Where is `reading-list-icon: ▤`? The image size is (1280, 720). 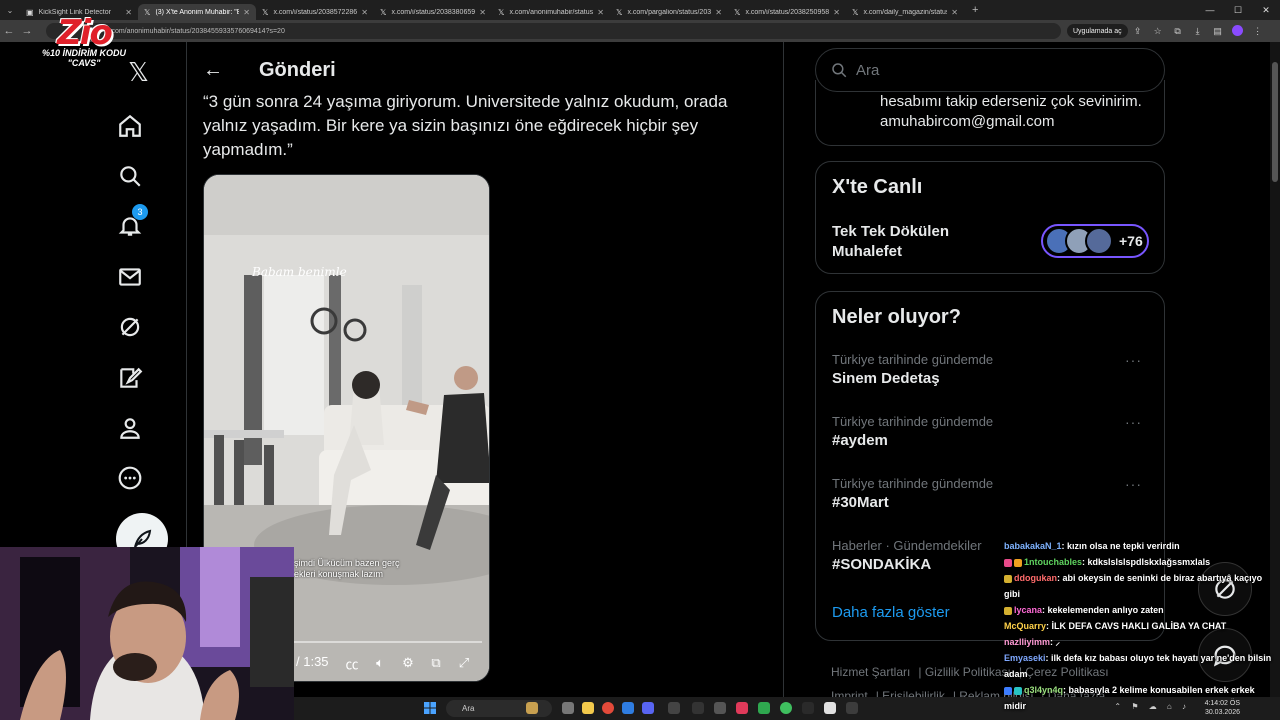
reading-list-icon: ▤ is located at coordinates (1218, 31).